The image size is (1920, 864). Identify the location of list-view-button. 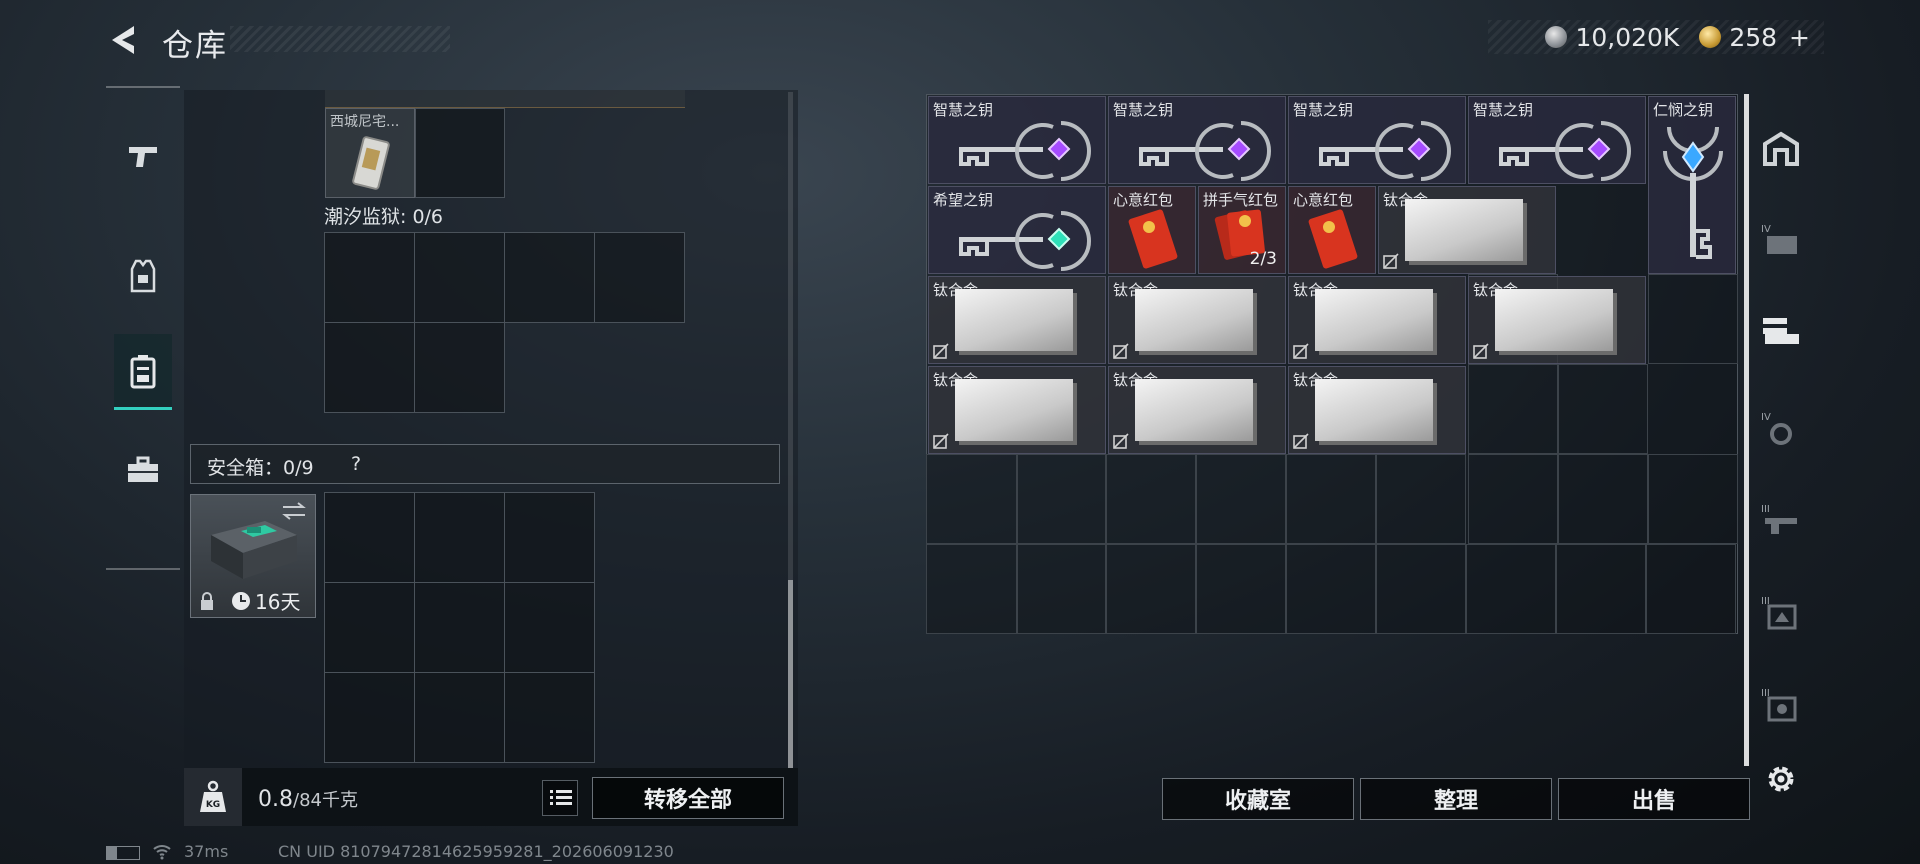
(560, 798).